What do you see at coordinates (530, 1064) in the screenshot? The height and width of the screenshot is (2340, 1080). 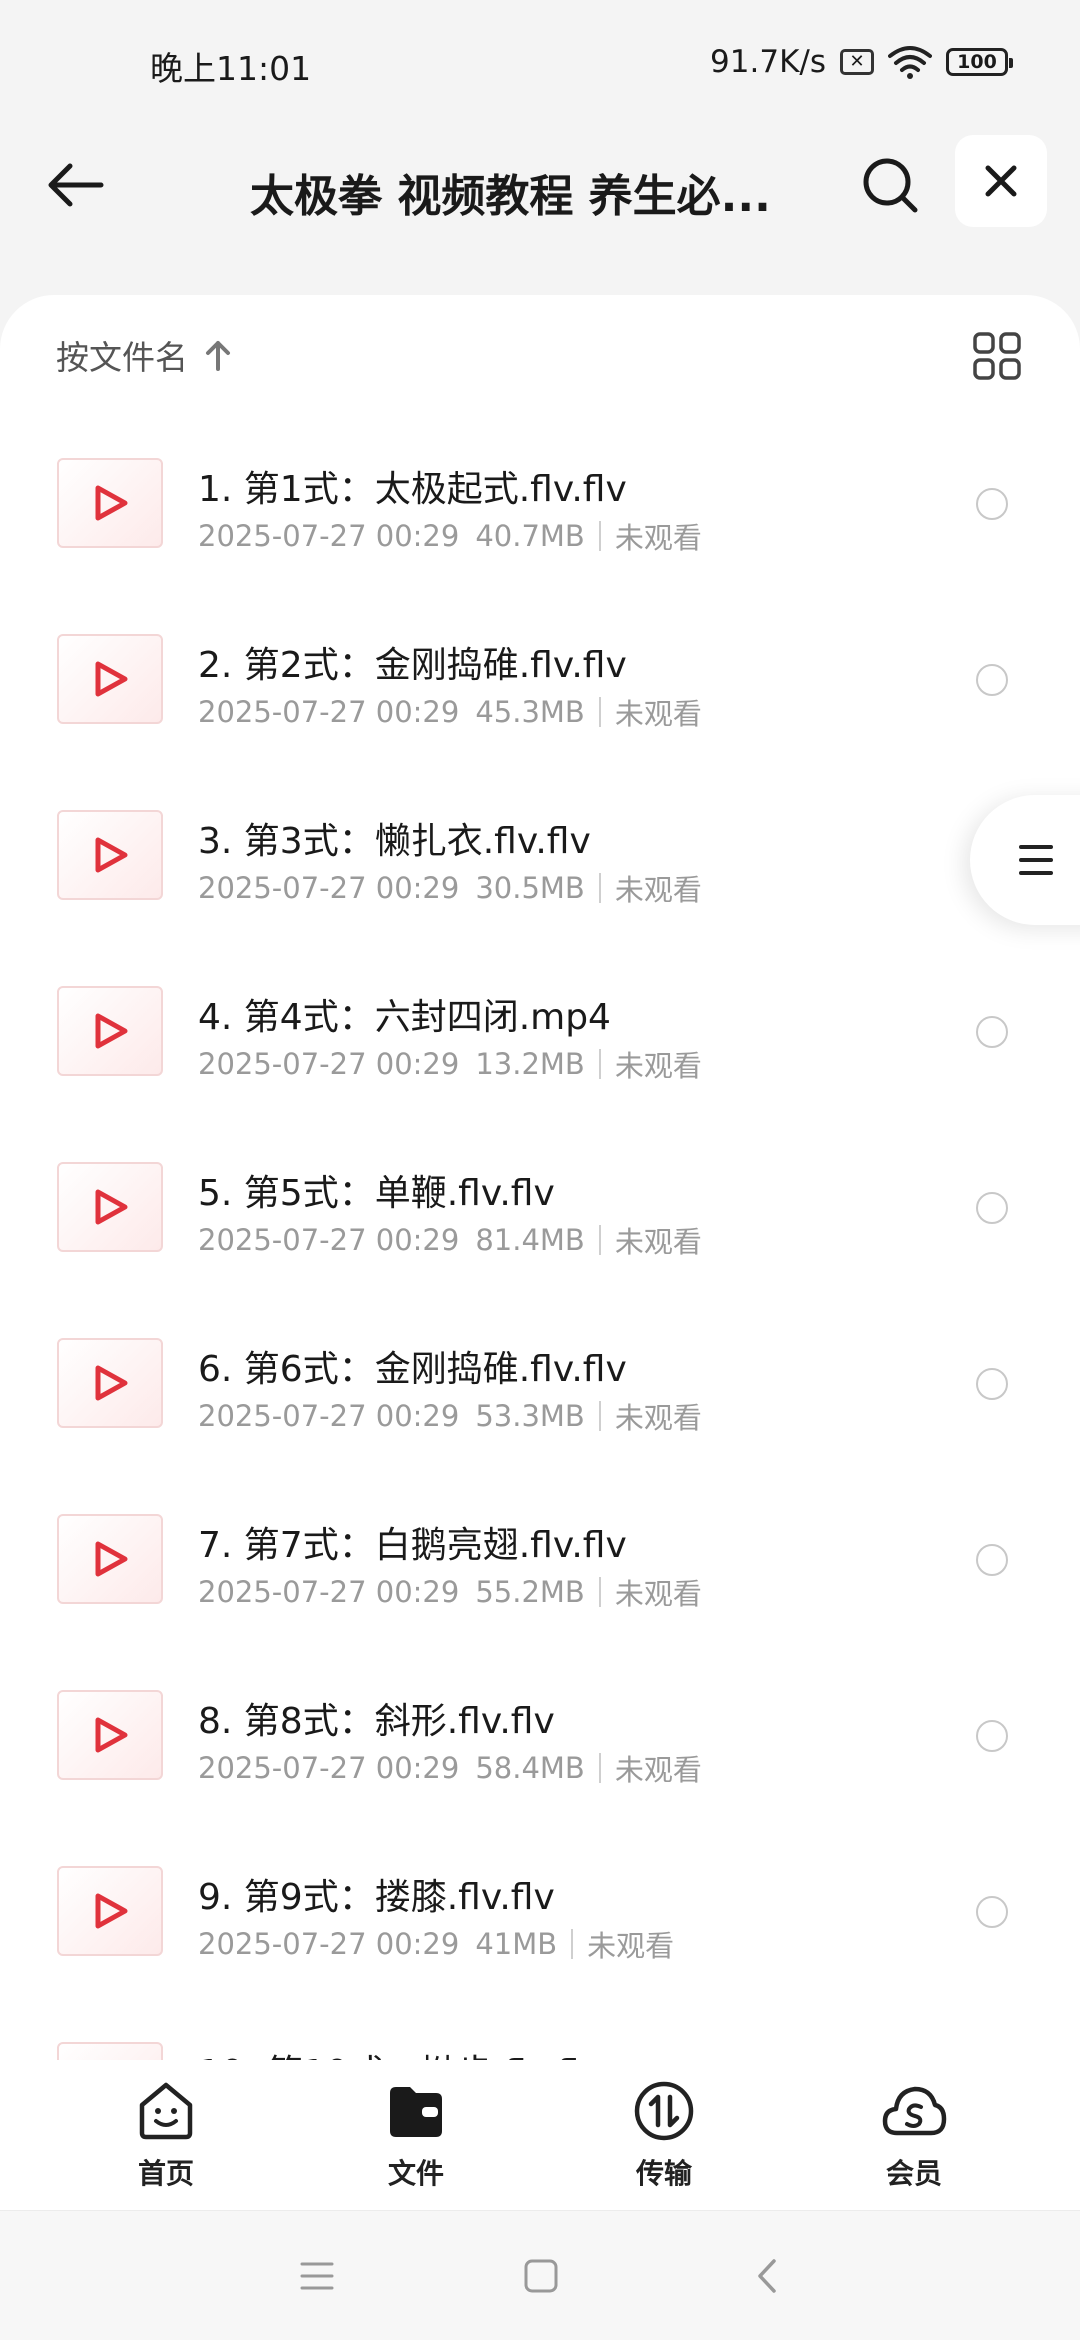 I see `file-size: 13.2MB` at bounding box center [530, 1064].